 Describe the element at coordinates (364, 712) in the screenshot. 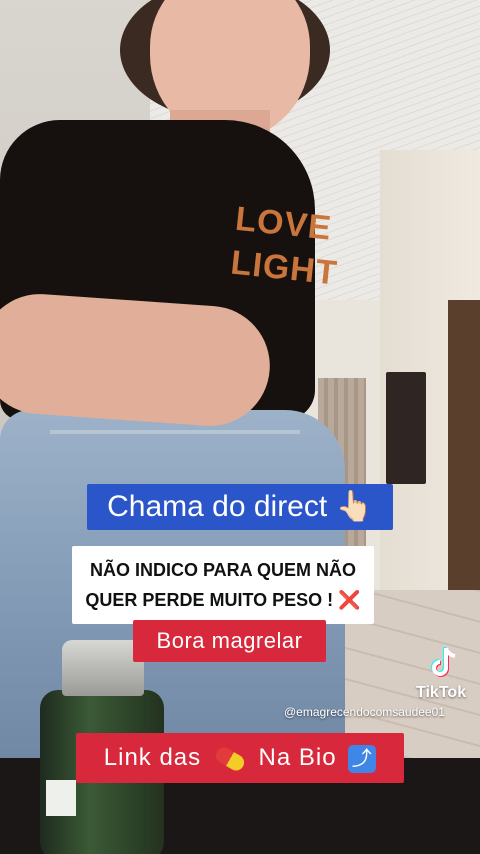

I see `tiktok-handle: @emagrecendocomsaudee01` at that location.